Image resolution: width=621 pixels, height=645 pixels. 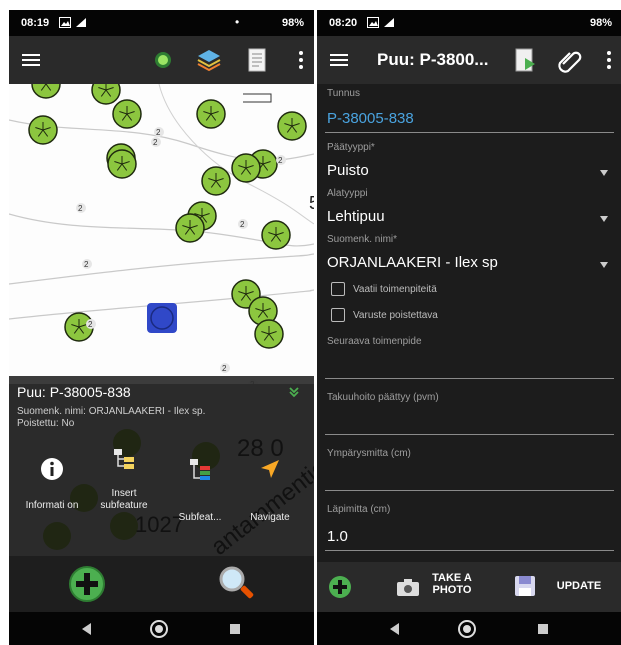 I want to click on paatyyppi-label: Päätyyppi*, so click(x=351, y=147).